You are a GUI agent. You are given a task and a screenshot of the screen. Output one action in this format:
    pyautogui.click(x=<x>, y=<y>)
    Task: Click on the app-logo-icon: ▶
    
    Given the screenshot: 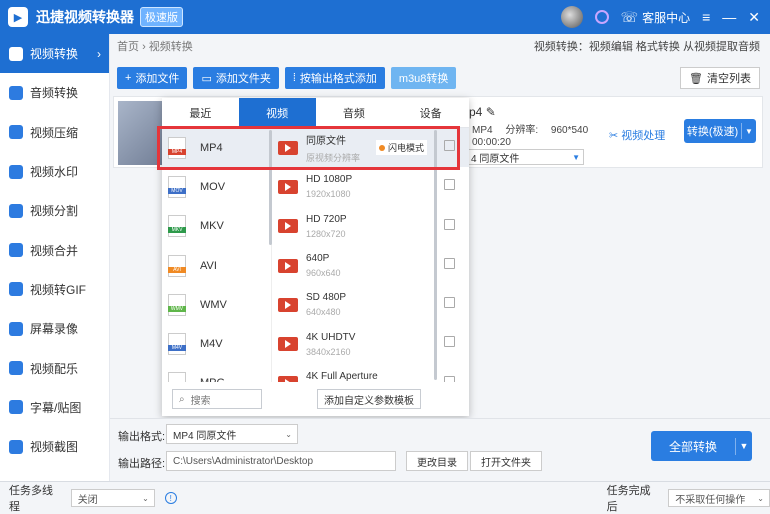 What is the action you would take?
    pyautogui.click(x=18, y=17)
    